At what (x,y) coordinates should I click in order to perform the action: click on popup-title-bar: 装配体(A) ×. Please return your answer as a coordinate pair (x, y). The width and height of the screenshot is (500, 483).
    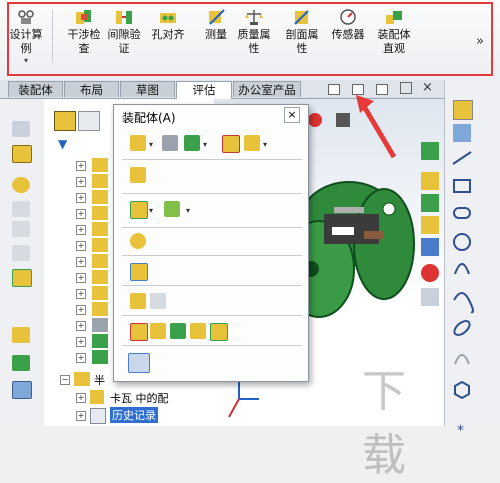
    Looking at the image, I should click on (211, 116).